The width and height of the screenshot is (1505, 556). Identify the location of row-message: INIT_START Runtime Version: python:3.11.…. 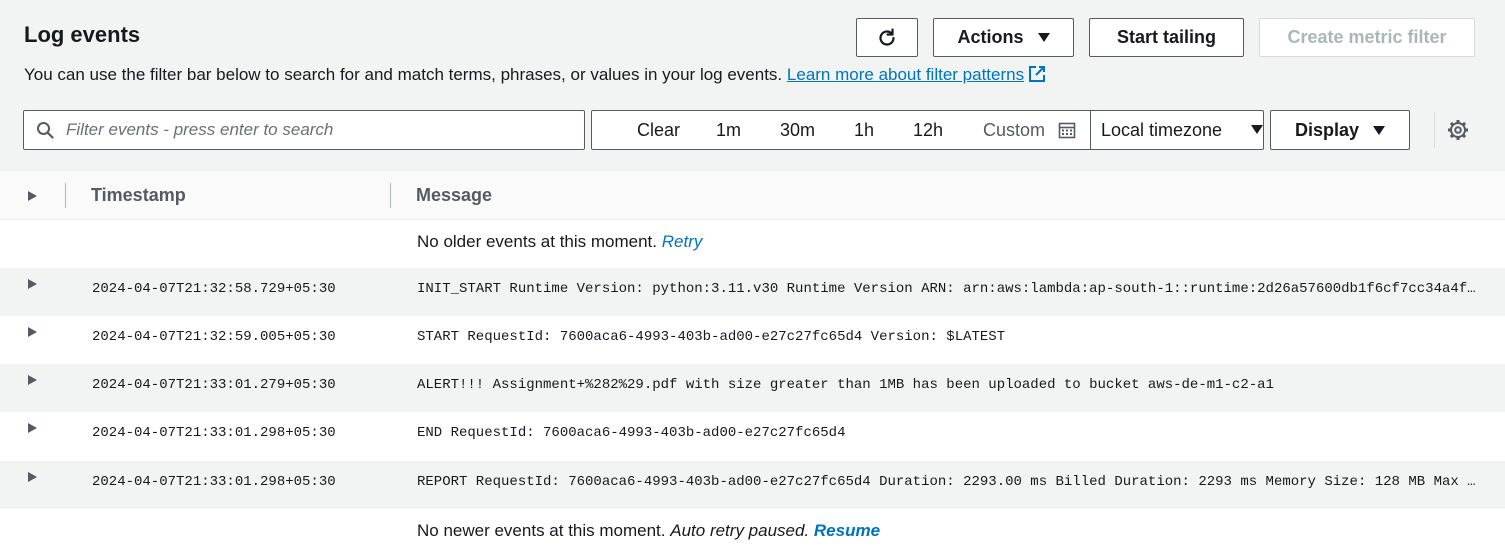
(947, 289).